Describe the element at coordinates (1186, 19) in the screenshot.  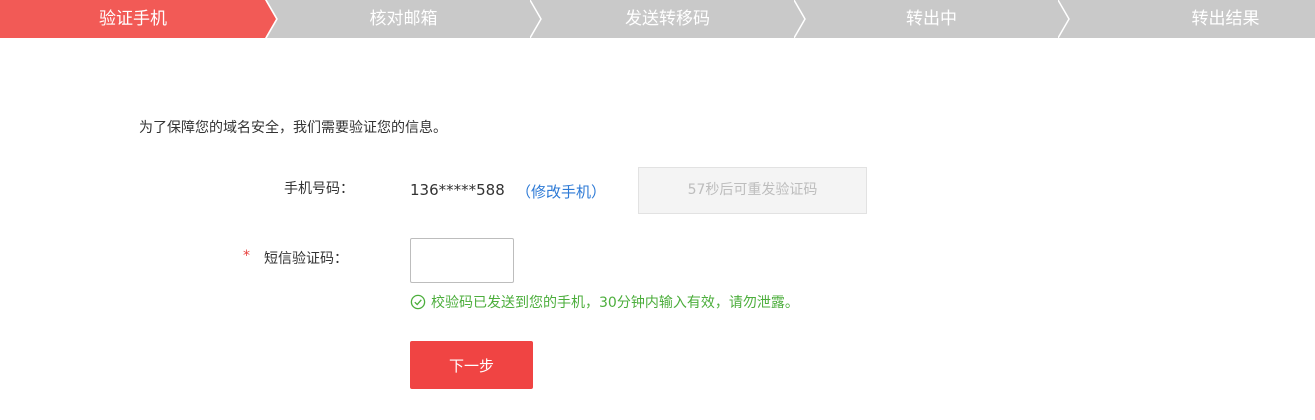
I see `step-transfer-result: 转出结果` at that location.